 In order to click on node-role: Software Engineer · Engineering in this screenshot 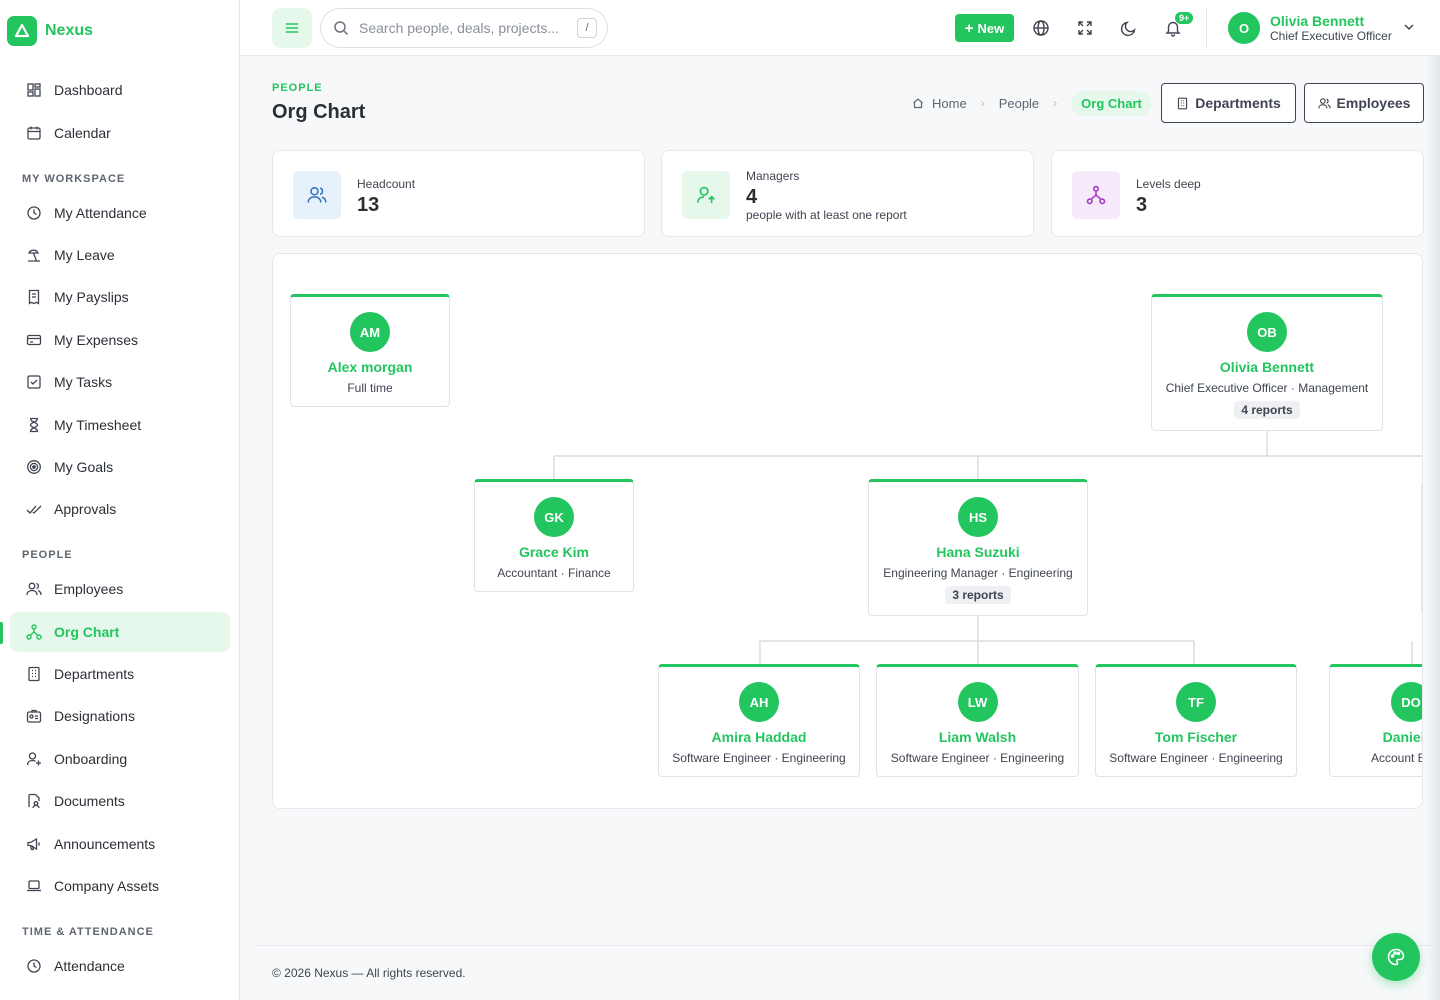, I will do `click(1196, 758)`.